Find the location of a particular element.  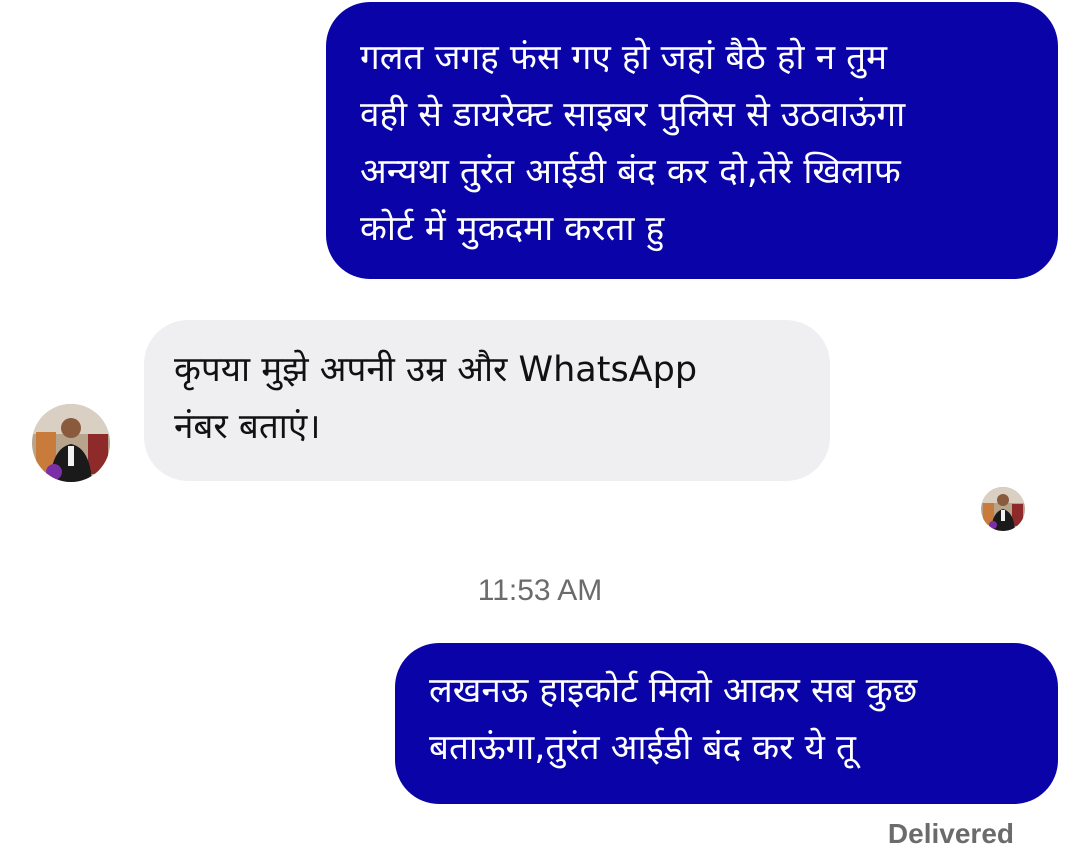

seen-indicator-avatar is located at coordinates (1003, 509).